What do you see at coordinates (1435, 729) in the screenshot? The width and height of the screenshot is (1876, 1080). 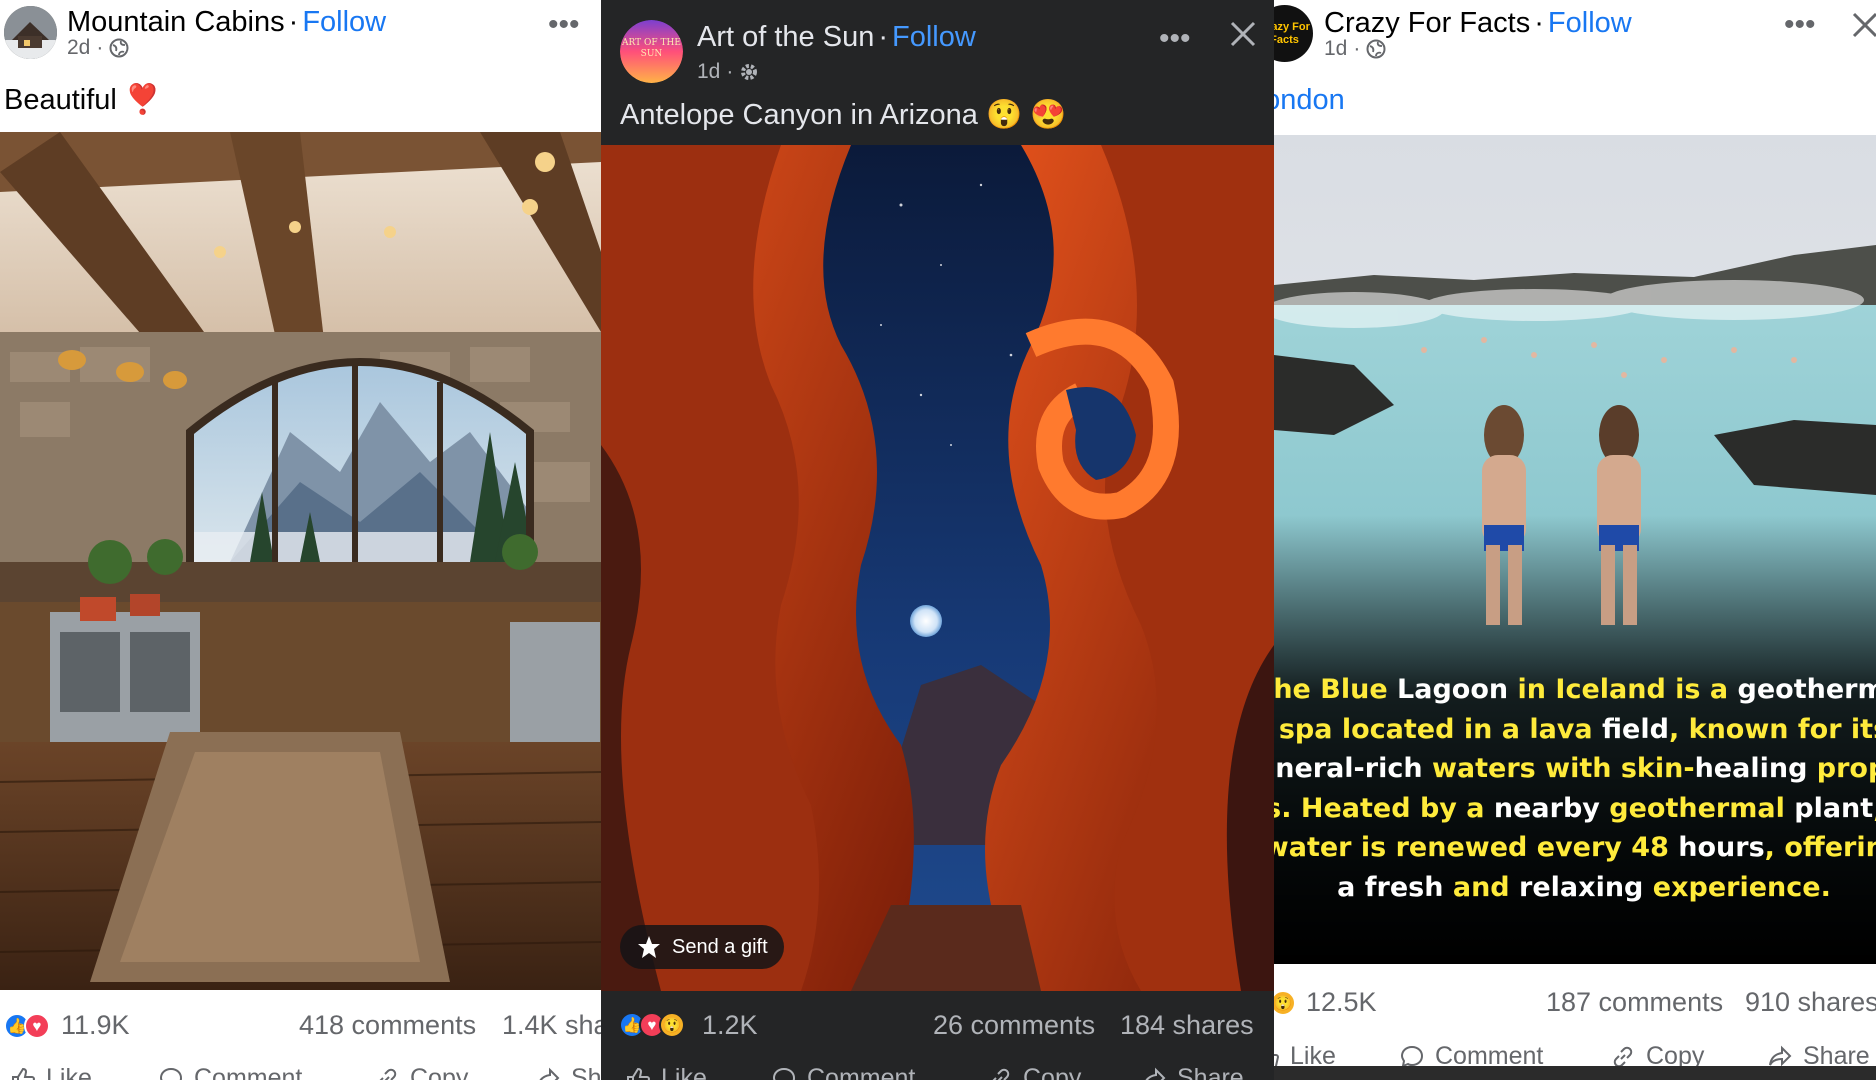 I see `overlay-segment: spa located in a lava` at bounding box center [1435, 729].